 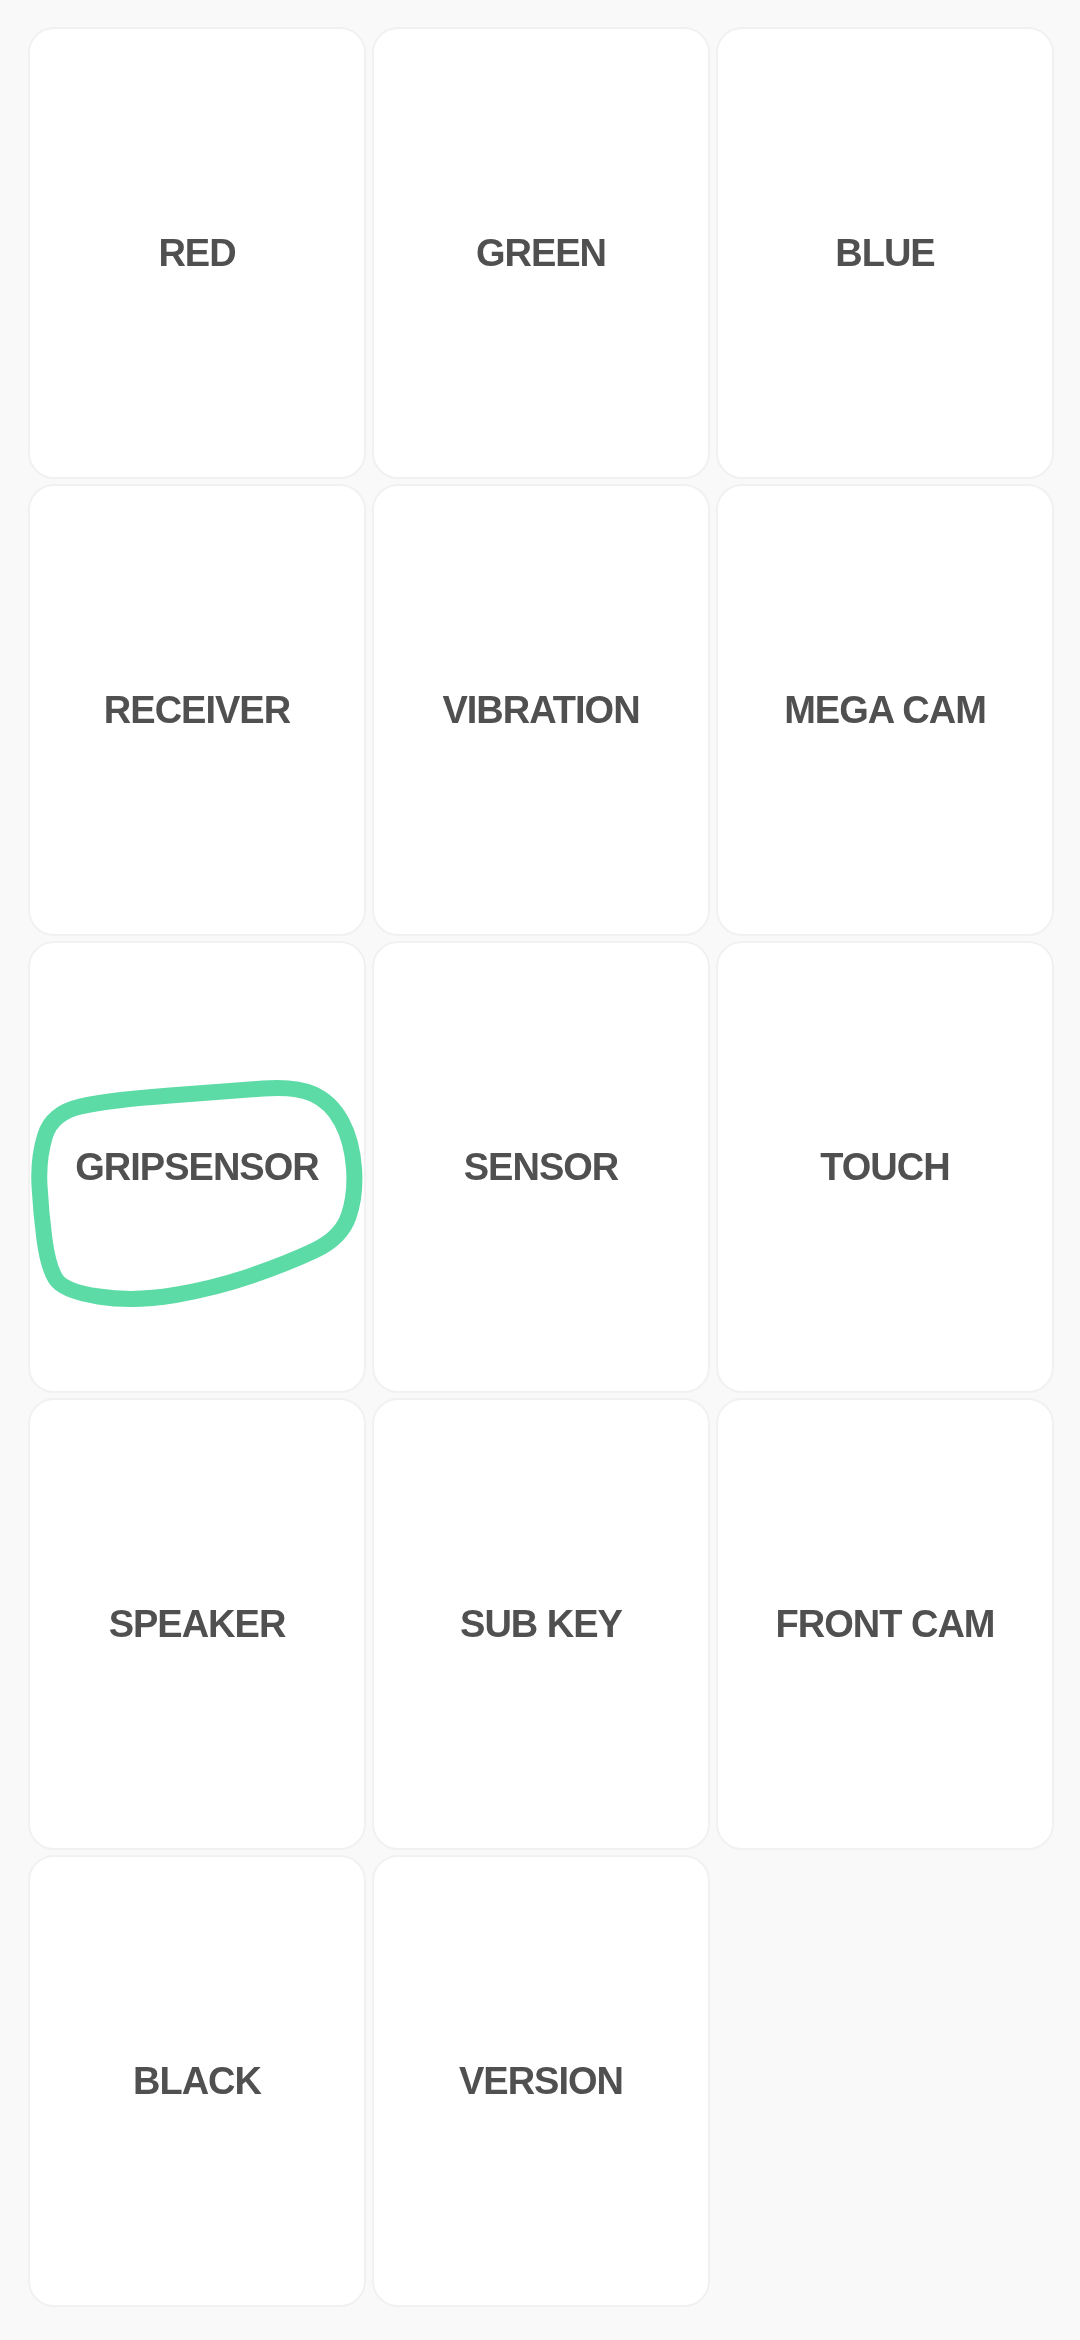 I want to click on test-button: GREEN, so click(x=541, y=253).